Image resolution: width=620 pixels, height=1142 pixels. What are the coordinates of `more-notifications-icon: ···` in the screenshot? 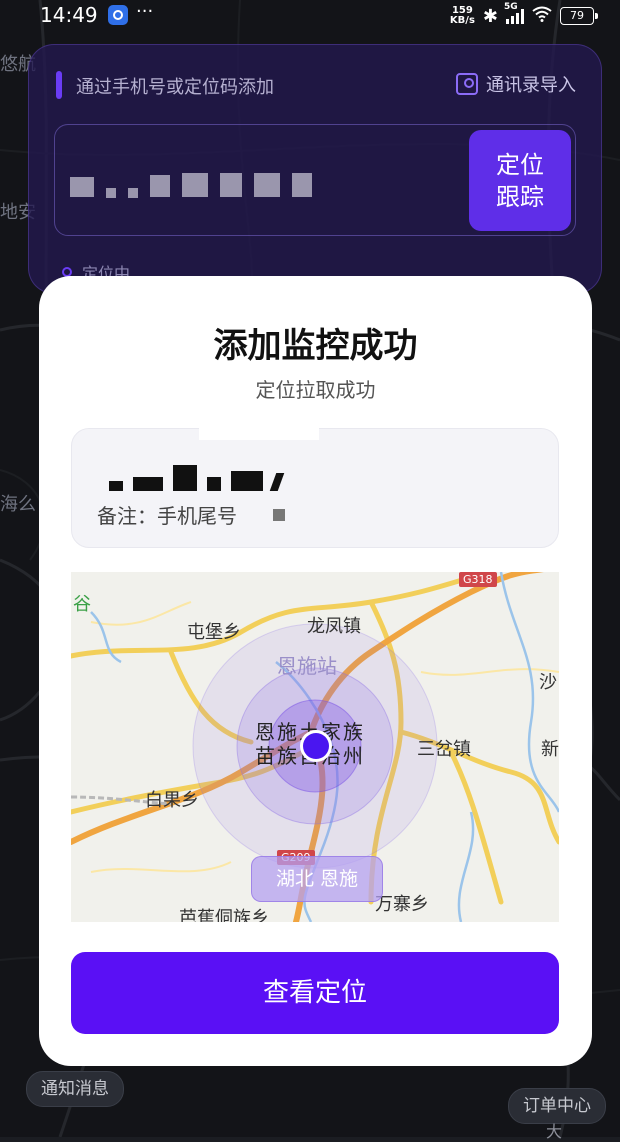 It's located at (145, 11).